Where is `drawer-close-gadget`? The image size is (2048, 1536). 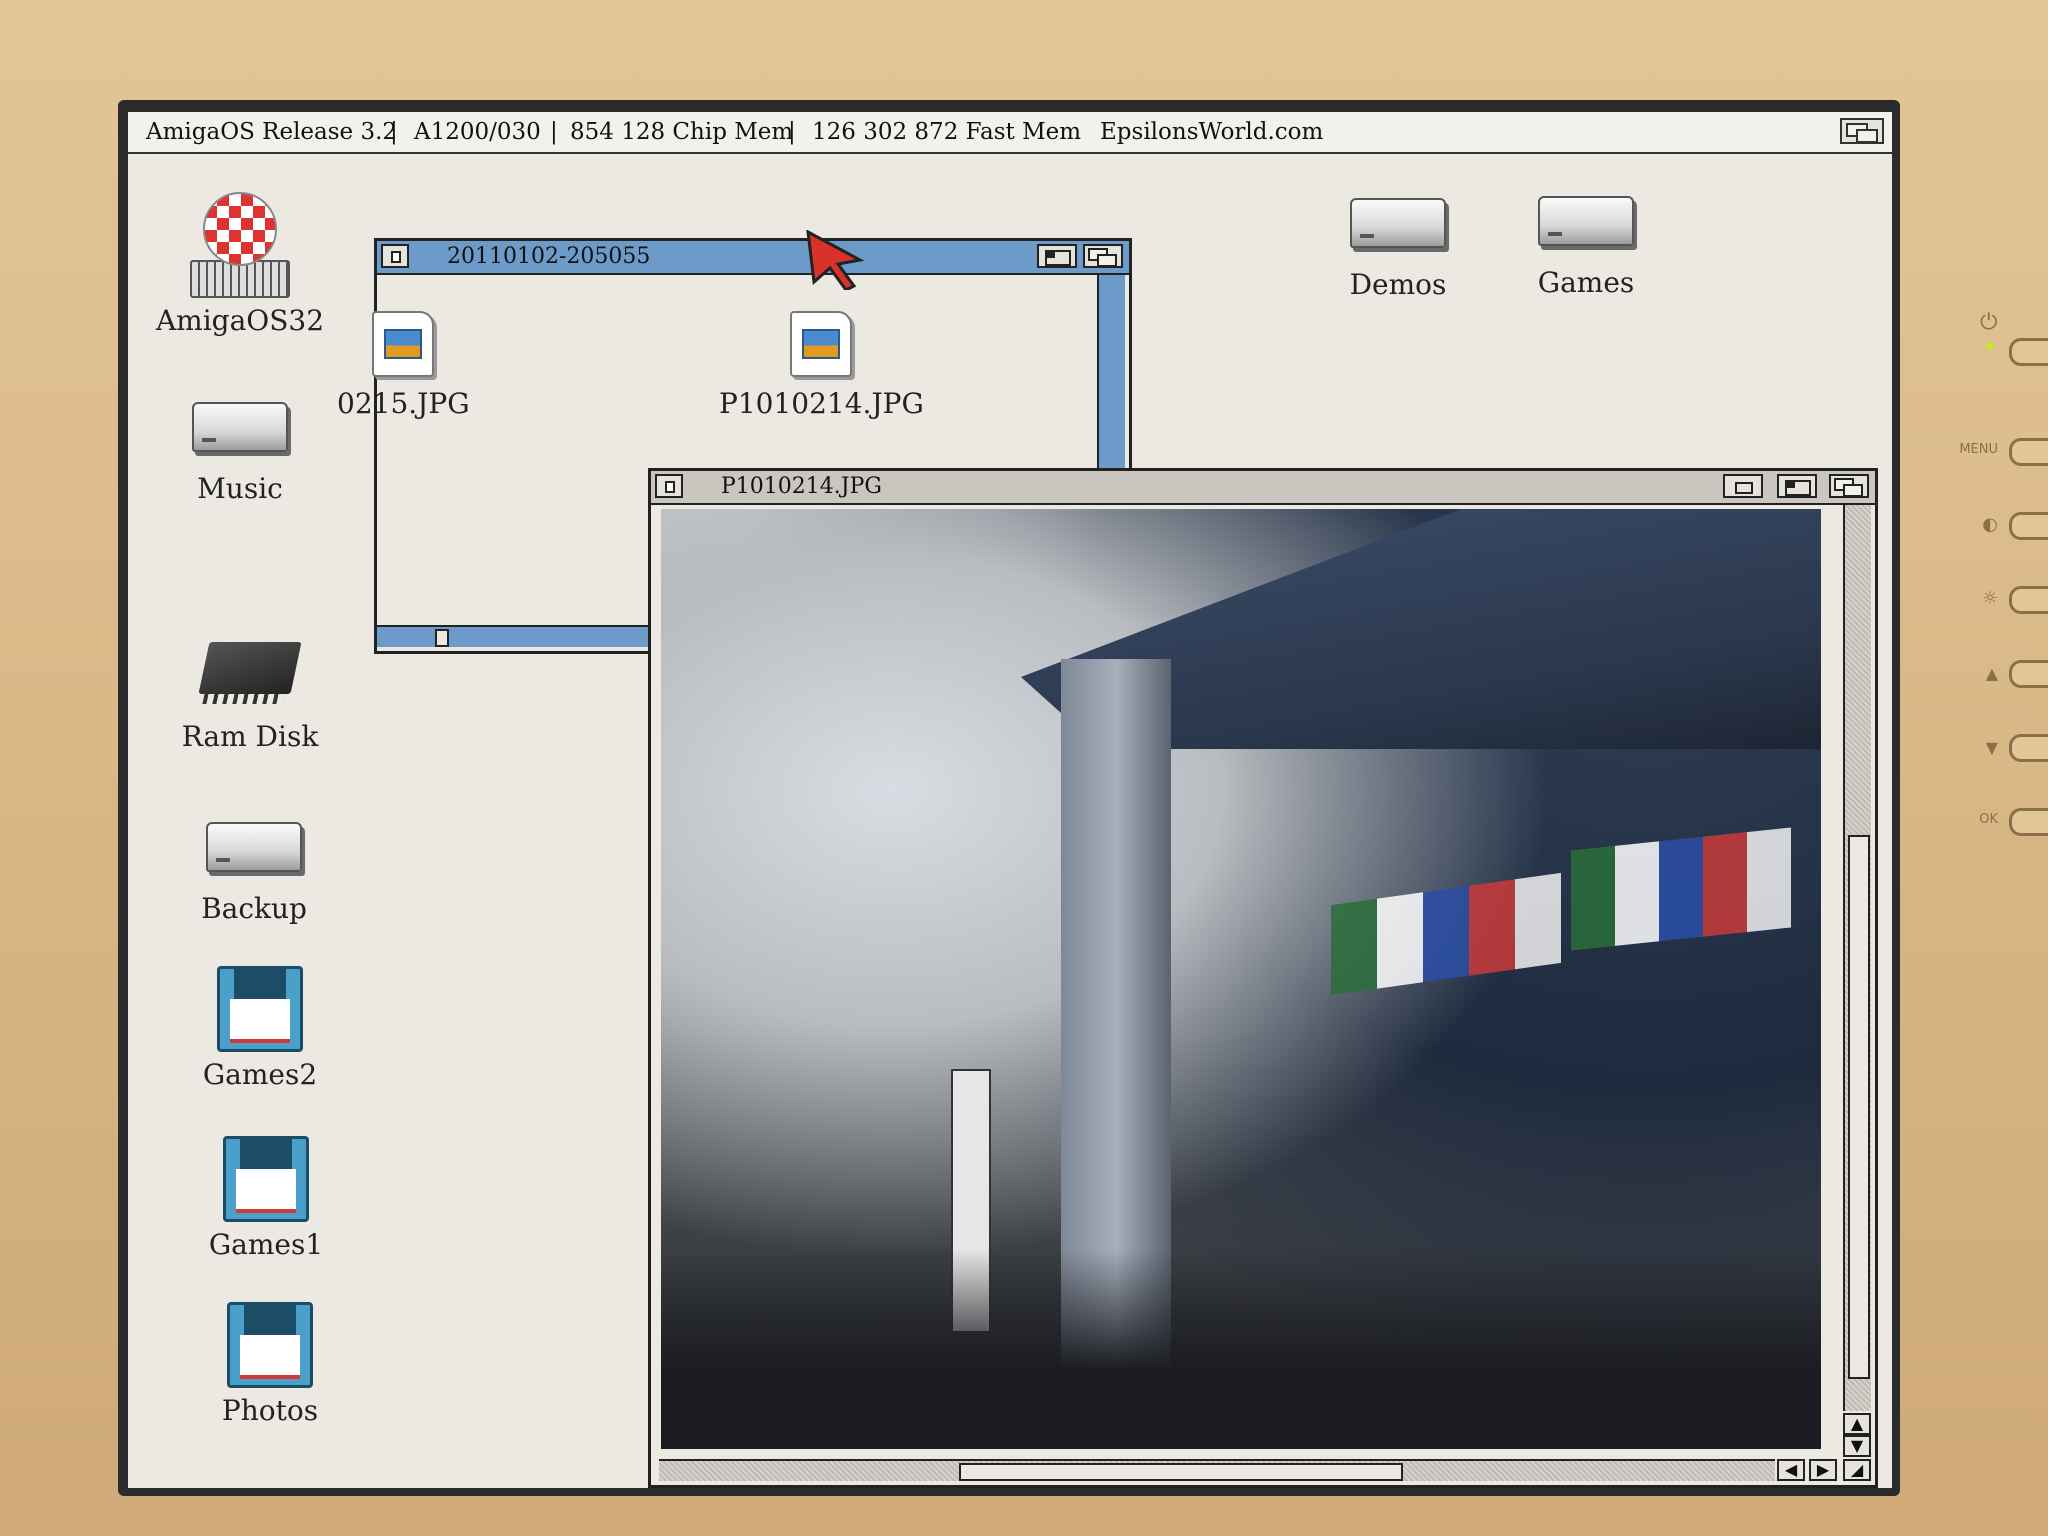 drawer-close-gadget is located at coordinates (395, 256).